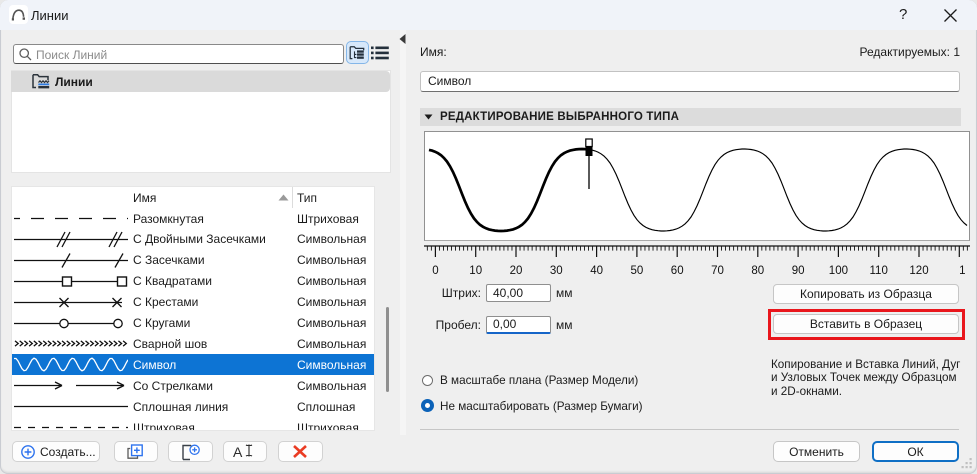 The image size is (977, 474). I want to click on svg-text: 1, so click(962, 271).